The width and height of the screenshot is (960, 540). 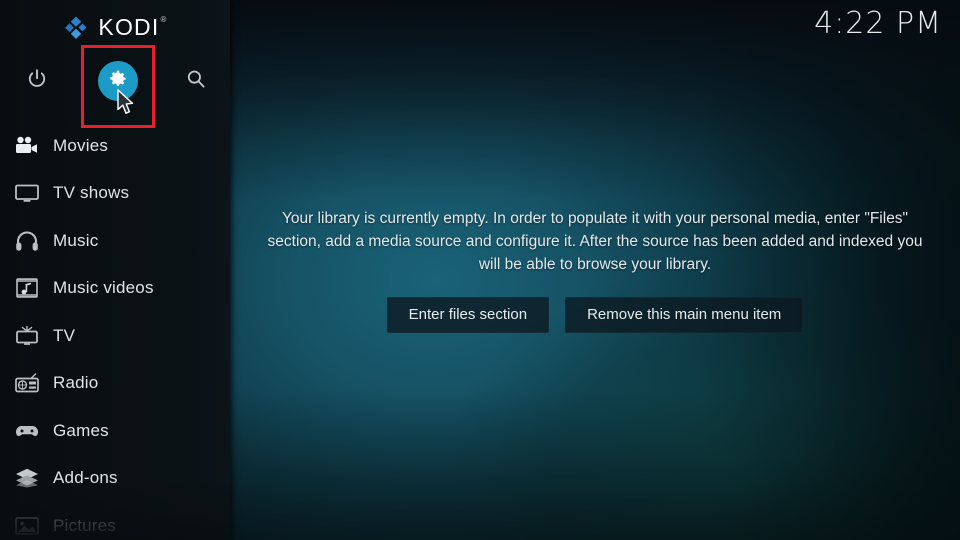 I want to click on movie-camera-icon, so click(x=27, y=146).